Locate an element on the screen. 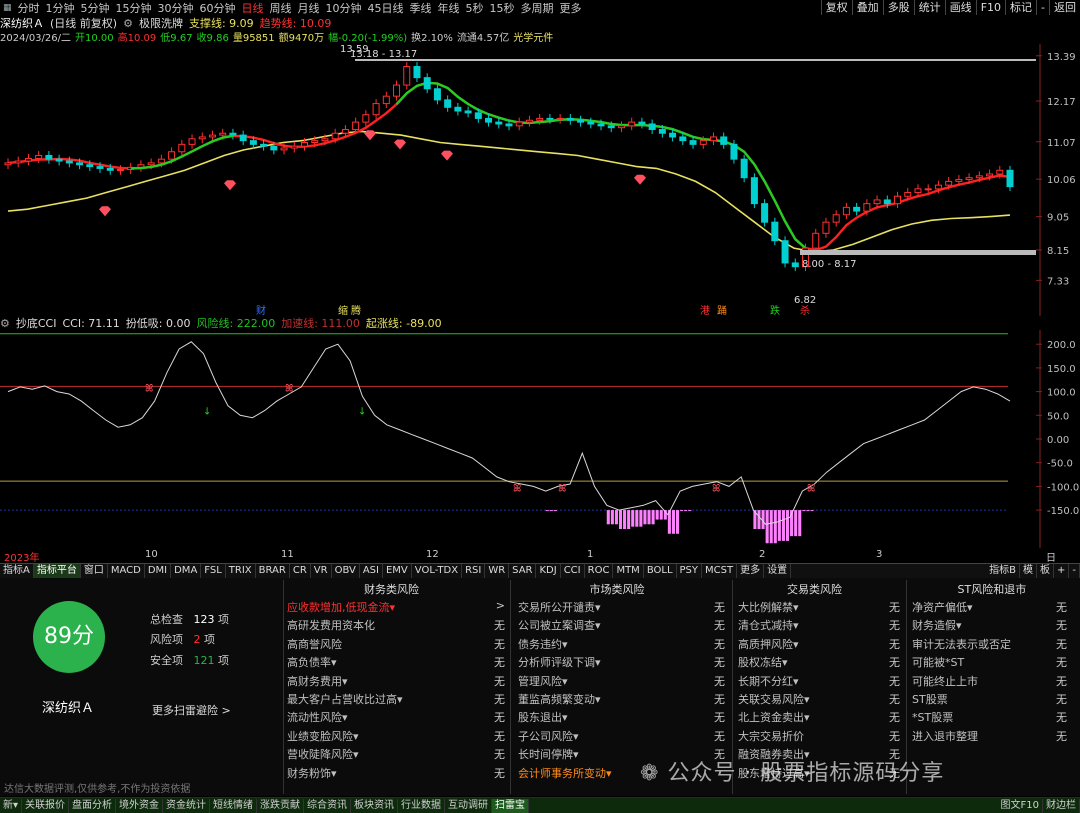 Image resolution: width=1080 pixels, height=813 pixels. indicator-tab-right: 模 is located at coordinates (1028, 571).